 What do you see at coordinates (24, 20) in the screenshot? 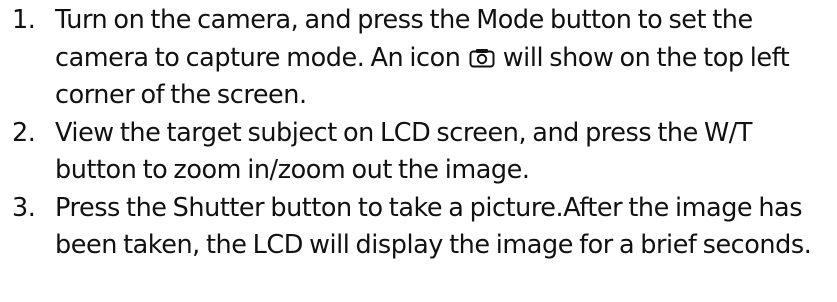
I see `step-number: 1.` at bounding box center [24, 20].